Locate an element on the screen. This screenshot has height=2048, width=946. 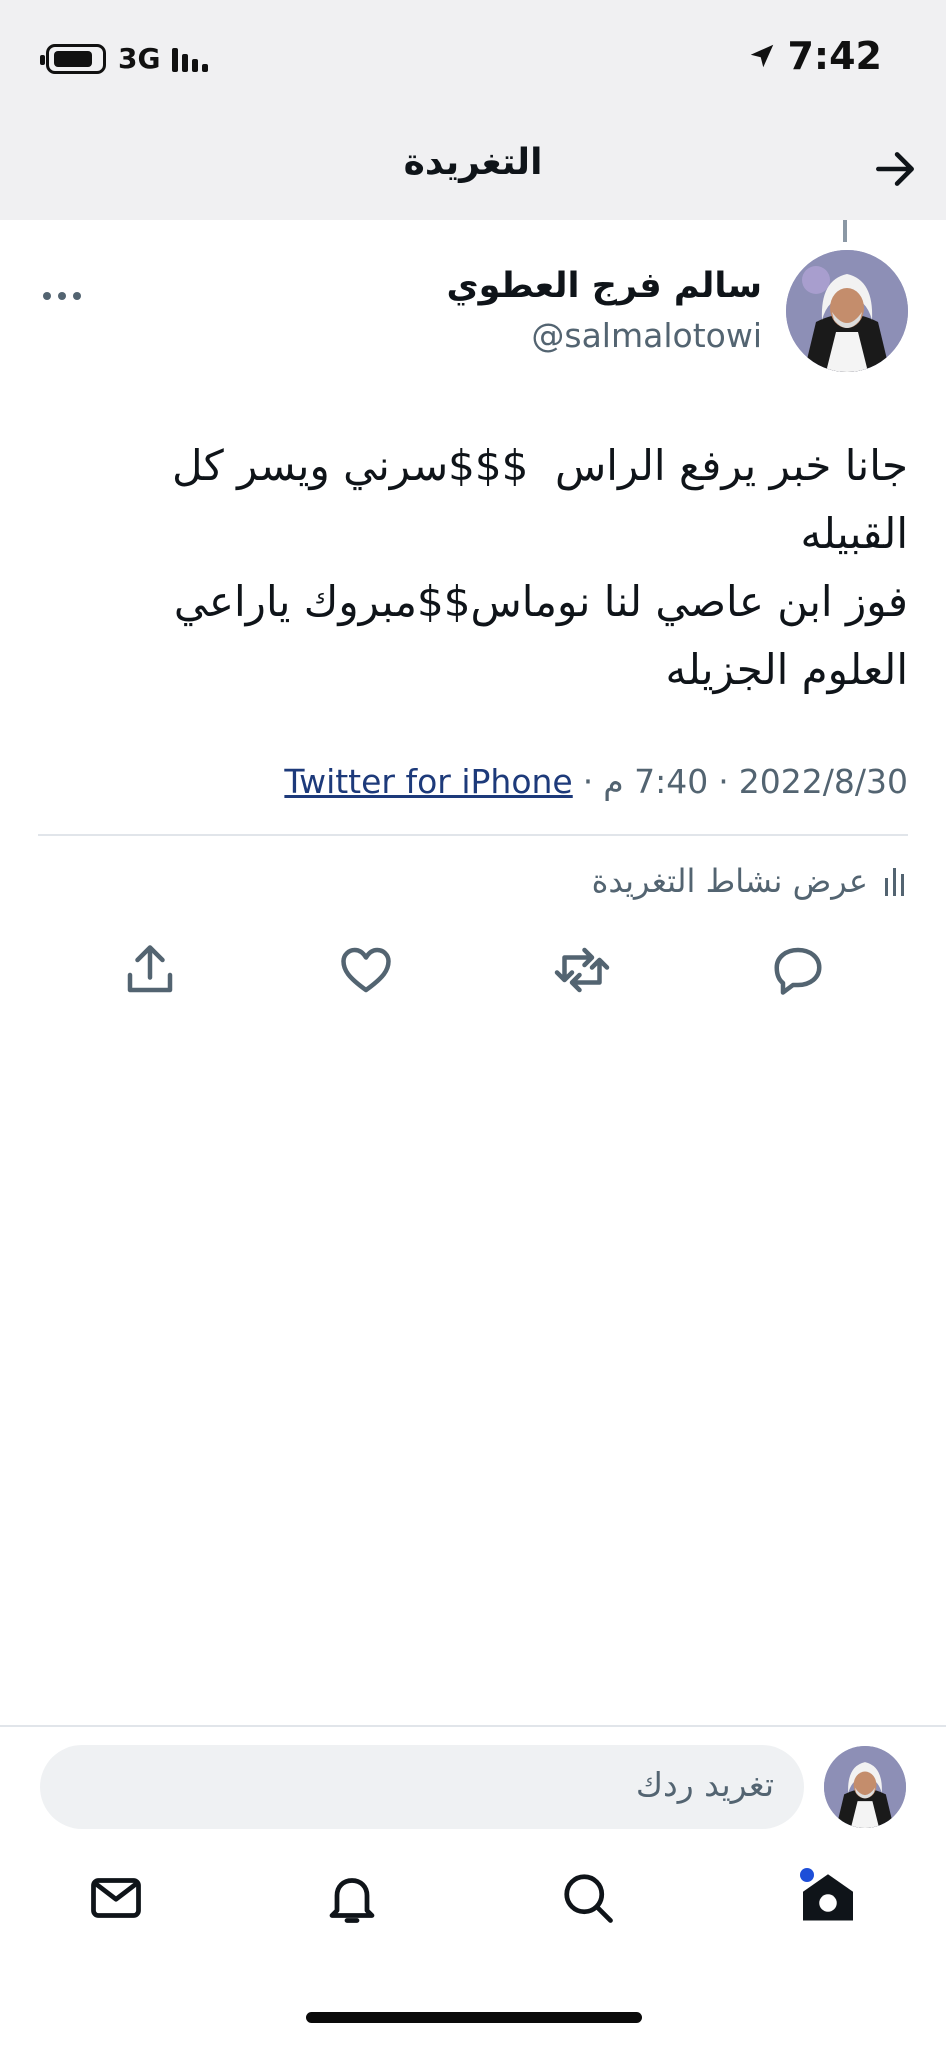
page-title: التغريدة is located at coordinates (473, 162).